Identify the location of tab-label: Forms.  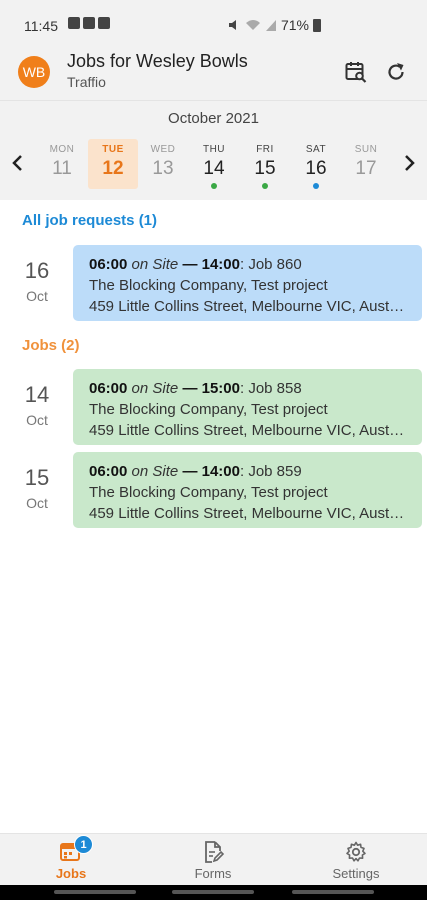
(213, 873).